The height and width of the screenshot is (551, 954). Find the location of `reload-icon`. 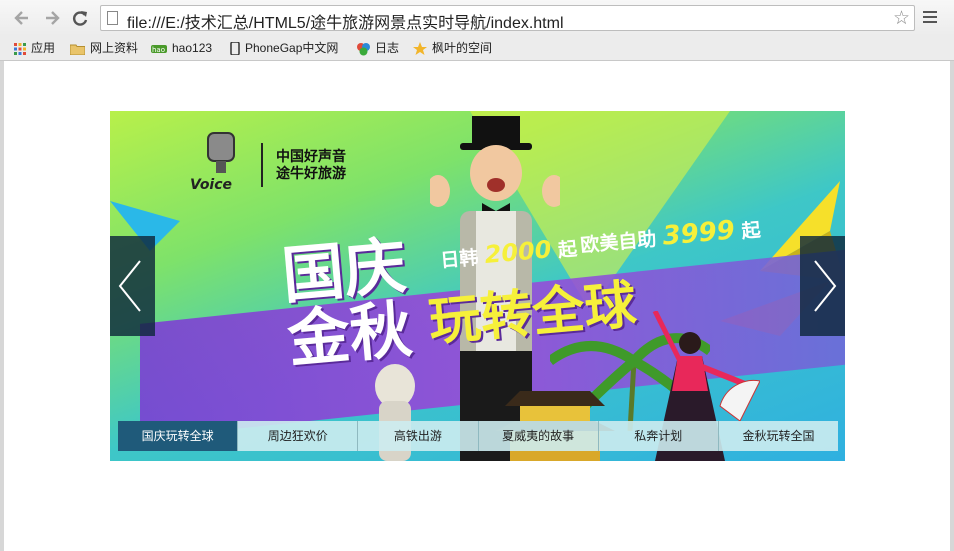

reload-icon is located at coordinates (80, 18).